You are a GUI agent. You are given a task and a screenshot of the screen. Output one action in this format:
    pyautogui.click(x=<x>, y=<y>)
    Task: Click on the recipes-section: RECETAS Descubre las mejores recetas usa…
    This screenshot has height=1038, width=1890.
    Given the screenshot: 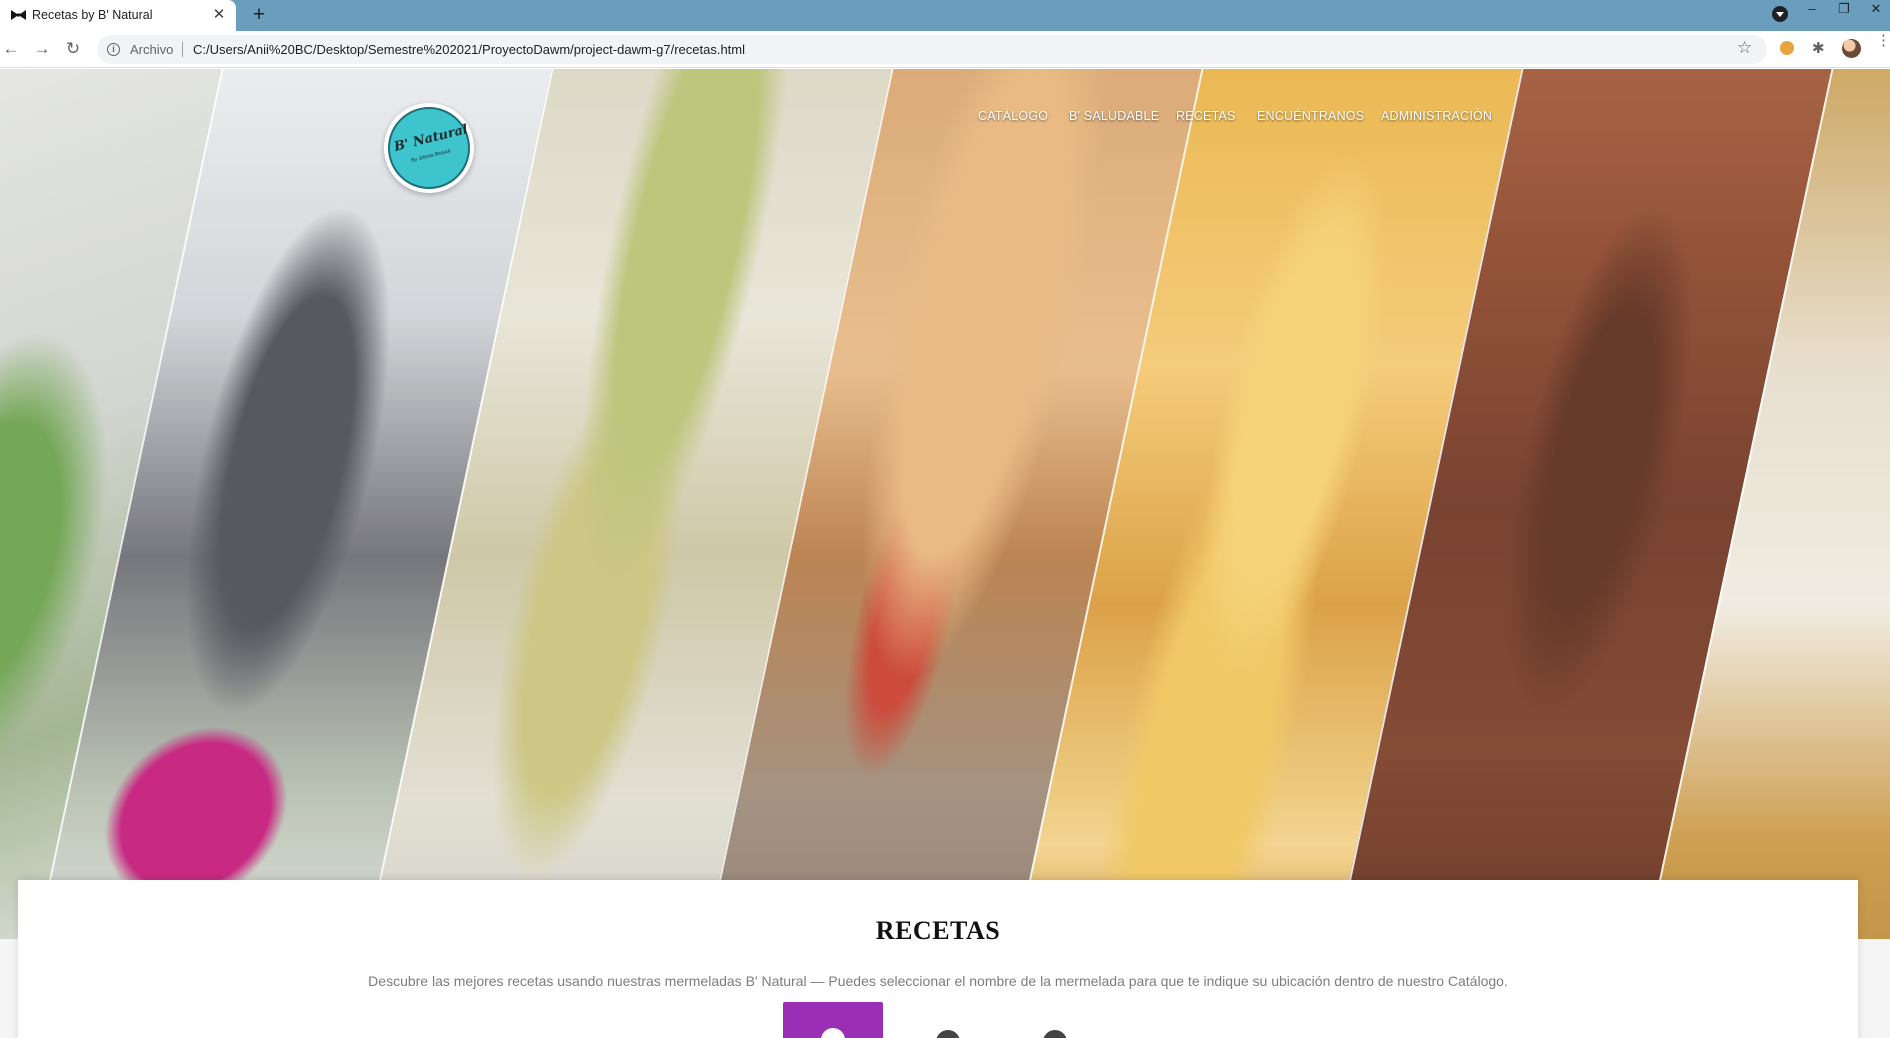 What is the action you would take?
    pyautogui.click(x=938, y=959)
    